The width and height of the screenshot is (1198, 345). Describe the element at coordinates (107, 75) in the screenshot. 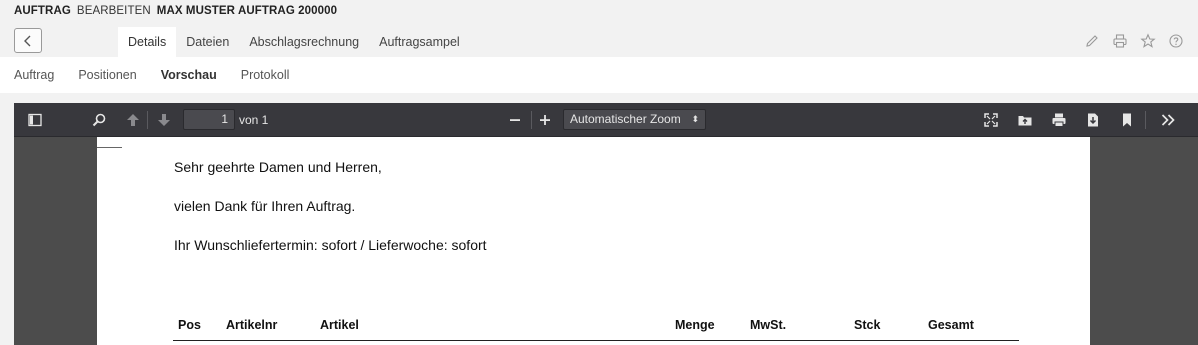

I see `subnav-positionen: Positionen` at that location.